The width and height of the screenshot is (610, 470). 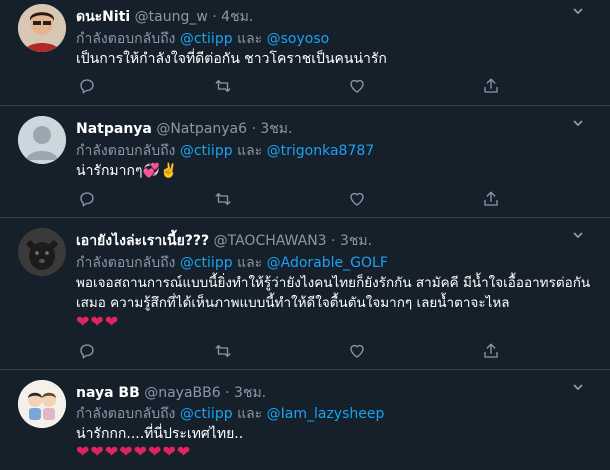 What do you see at coordinates (114, 129) in the screenshot?
I see `display-name: Natpanya` at bounding box center [114, 129].